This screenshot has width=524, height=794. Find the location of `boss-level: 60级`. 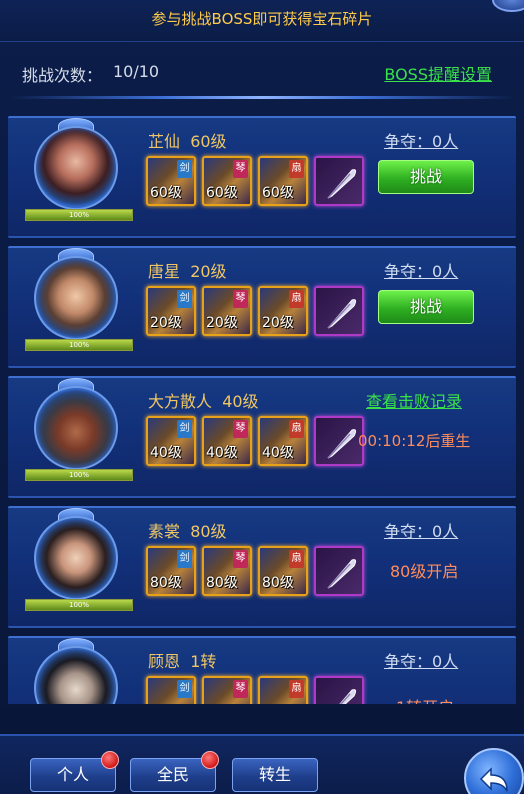

boss-level: 60级 is located at coordinates (208, 141).